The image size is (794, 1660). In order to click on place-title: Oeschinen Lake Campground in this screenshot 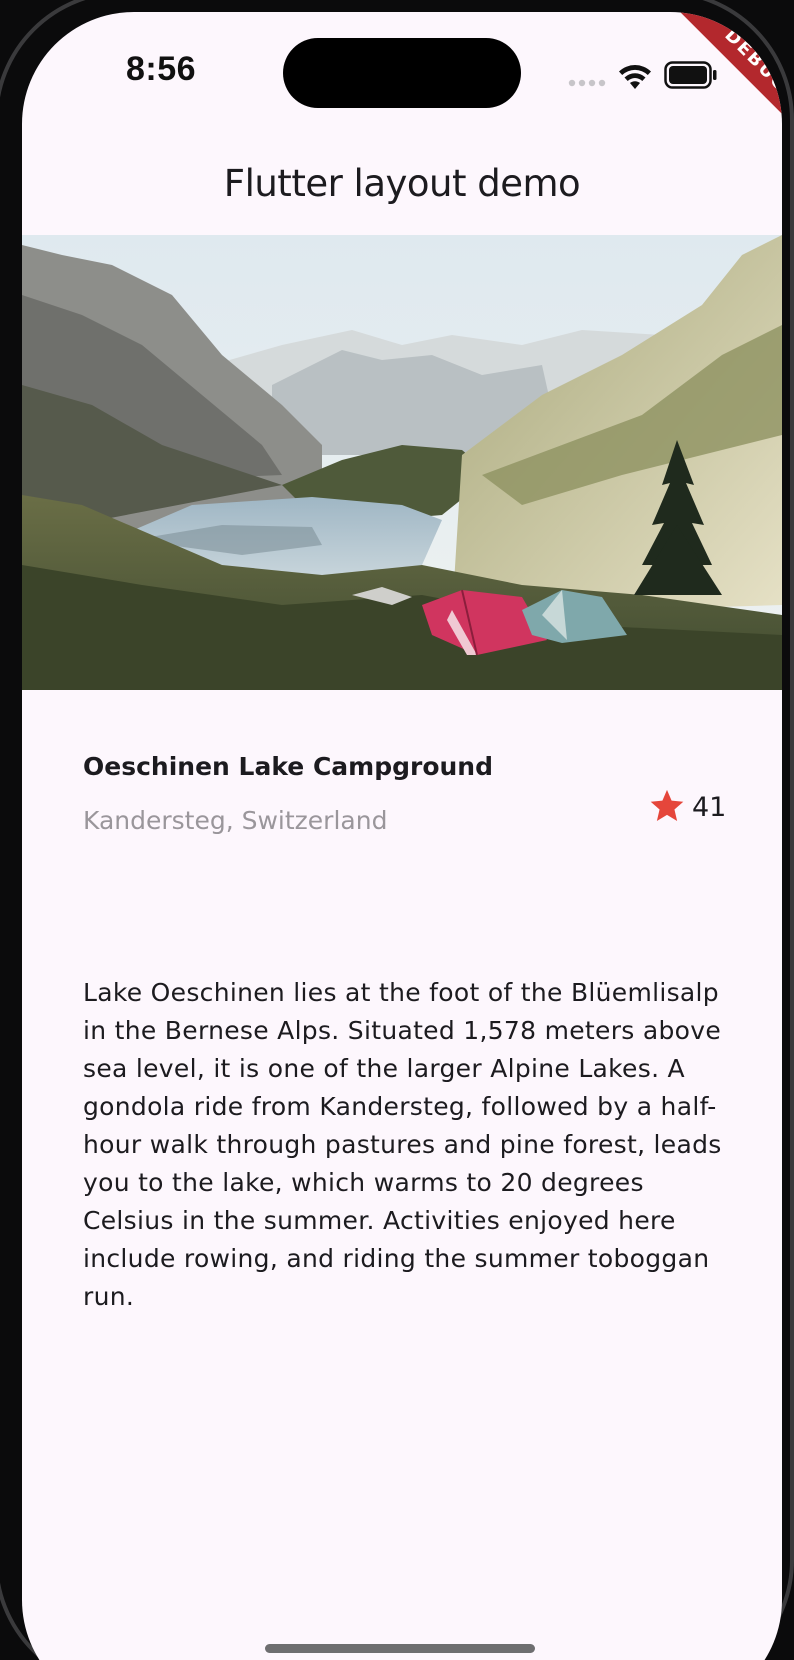, I will do `click(288, 766)`.